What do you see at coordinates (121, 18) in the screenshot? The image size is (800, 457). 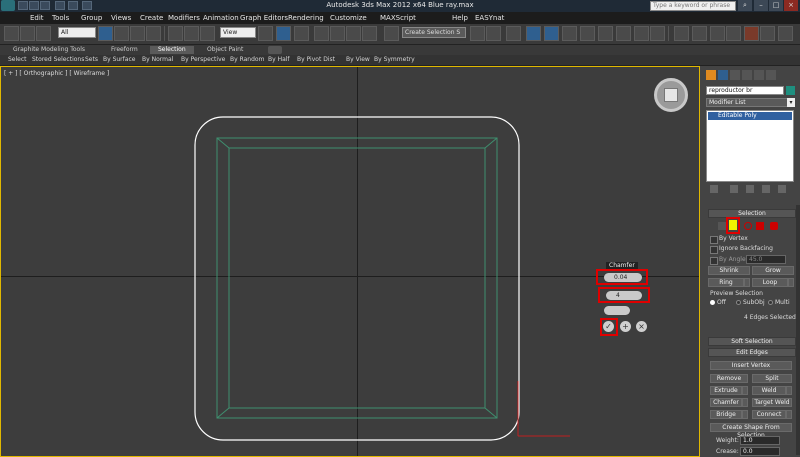 I see `menu-item-views: Views` at bounding box center [121, 18].